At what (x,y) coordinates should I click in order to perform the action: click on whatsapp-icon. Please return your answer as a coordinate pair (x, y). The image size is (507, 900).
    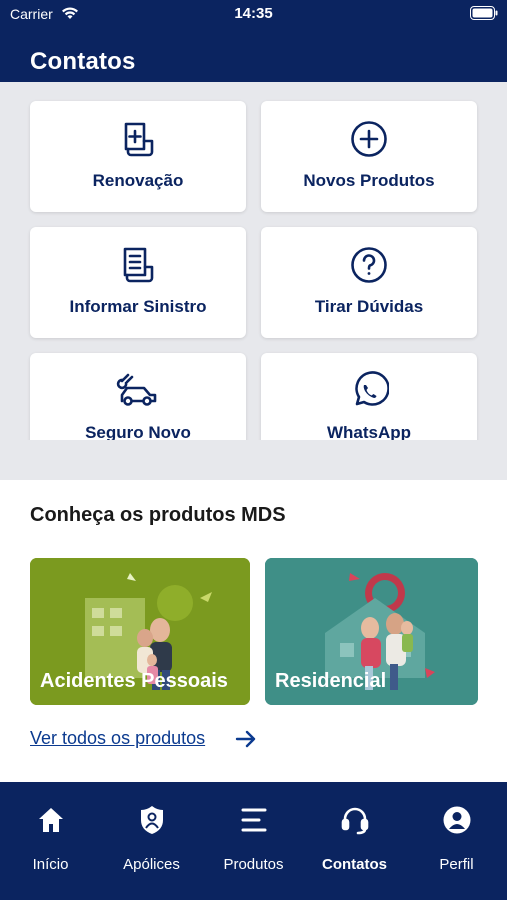
    Looking at the image, I should click on (369, 391).